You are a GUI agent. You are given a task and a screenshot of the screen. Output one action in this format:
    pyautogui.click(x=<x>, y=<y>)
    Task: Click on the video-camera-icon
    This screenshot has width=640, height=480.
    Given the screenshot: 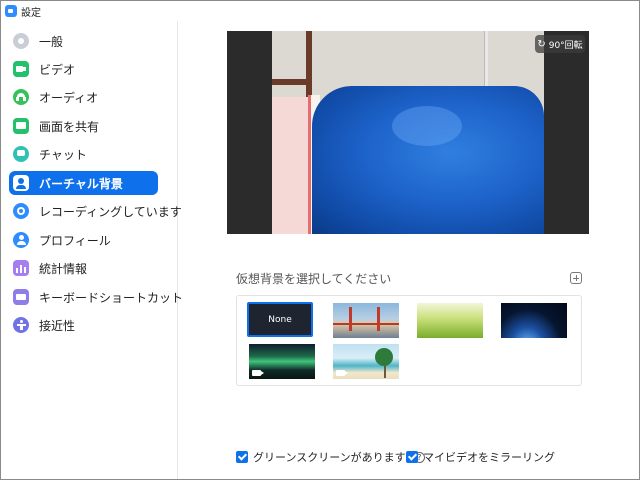 What is the action you would take?
    pyautogui.click(x=21, y=69)
    